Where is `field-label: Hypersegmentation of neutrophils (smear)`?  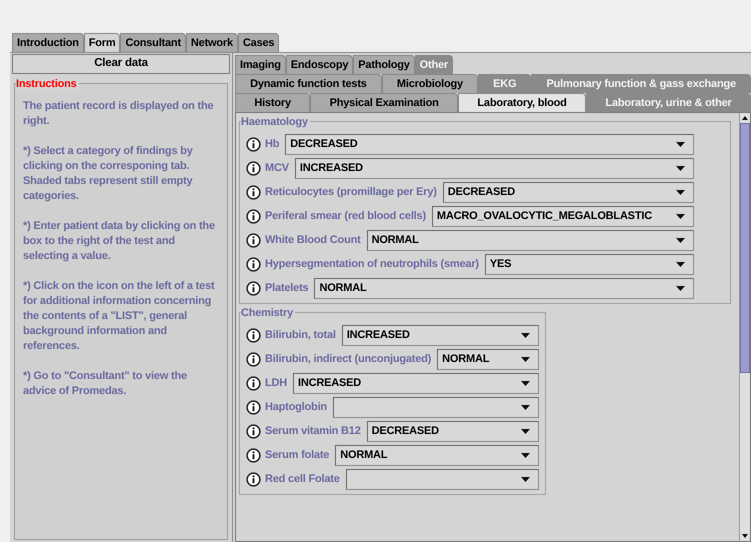 field-label: Hypersegmentation of neutrophils (smear) is located at coordinates (372, 264).